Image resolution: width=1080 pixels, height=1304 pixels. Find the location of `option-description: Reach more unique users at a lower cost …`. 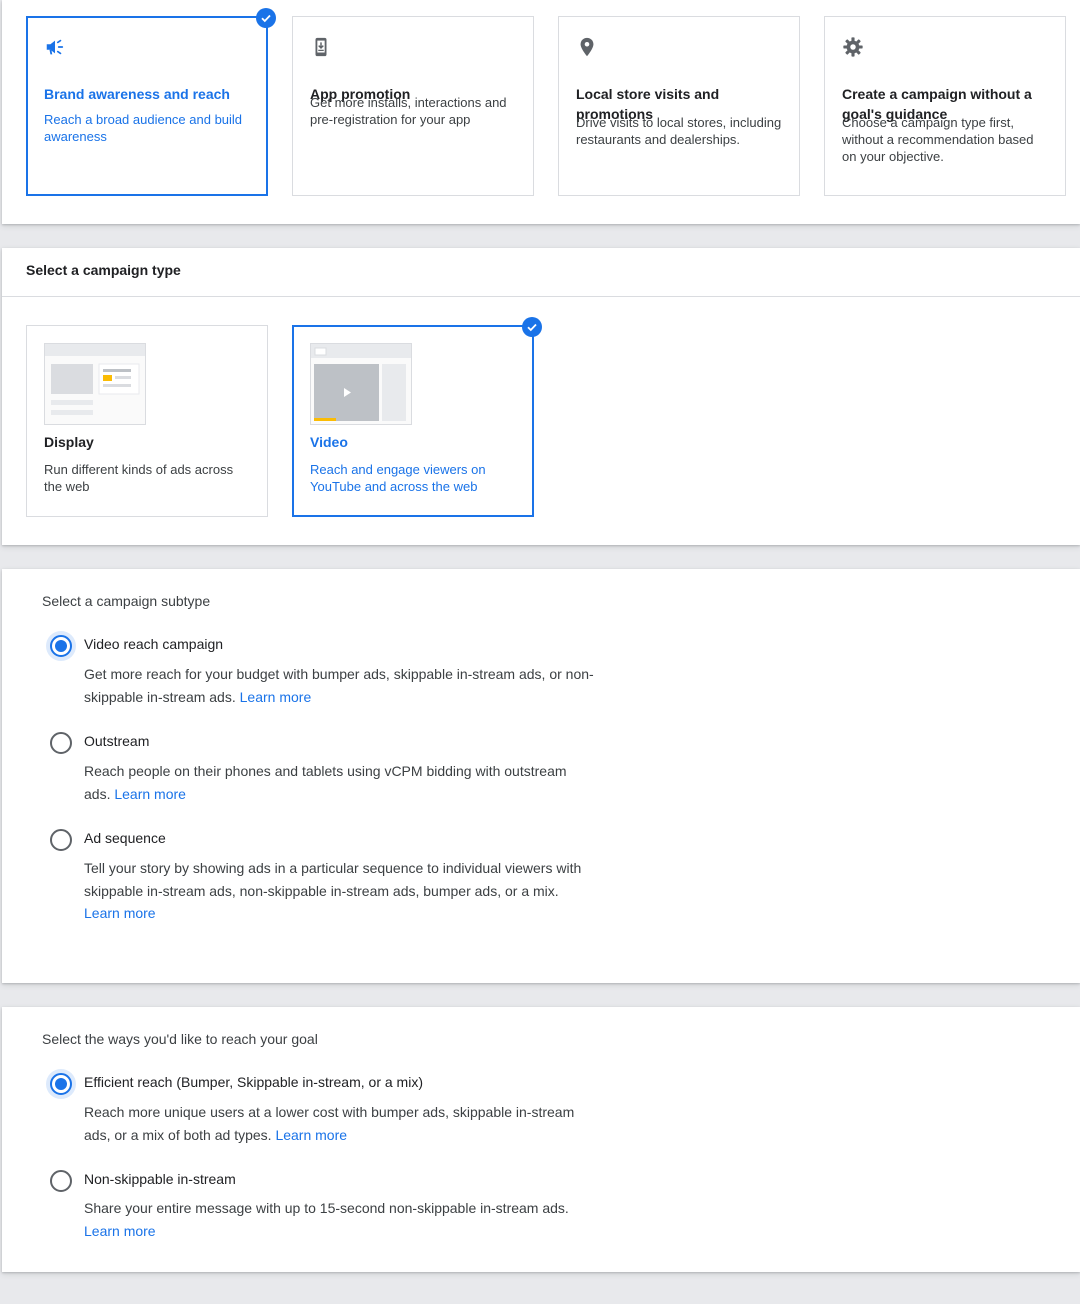

option-description: Reach more unique users at a lower cost … is located at coordinates (339, 1123).